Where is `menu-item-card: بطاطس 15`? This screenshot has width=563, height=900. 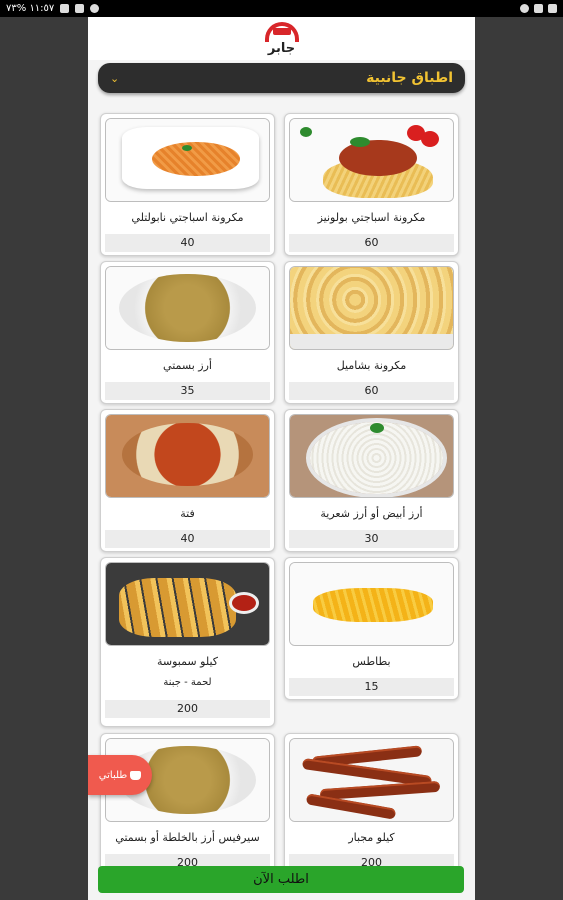
menu-item-card: بطاطس 15 is located at coordinates (371, 628).